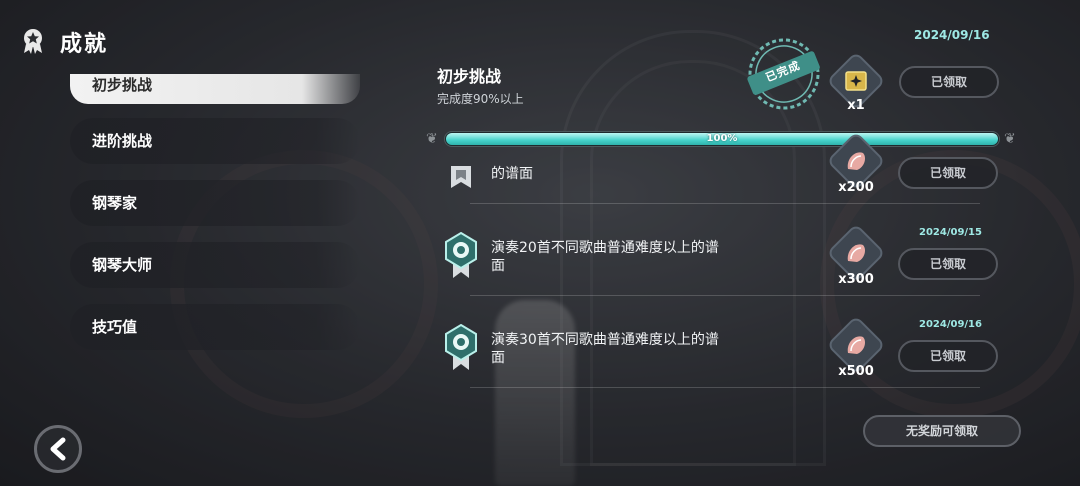 This screenshot has height=486, width=1080. What do you see at coordinates (122, 85) in the screenshot?
I see `sidebar-item-label: 初步挑战` at bounding box center [122, 85].